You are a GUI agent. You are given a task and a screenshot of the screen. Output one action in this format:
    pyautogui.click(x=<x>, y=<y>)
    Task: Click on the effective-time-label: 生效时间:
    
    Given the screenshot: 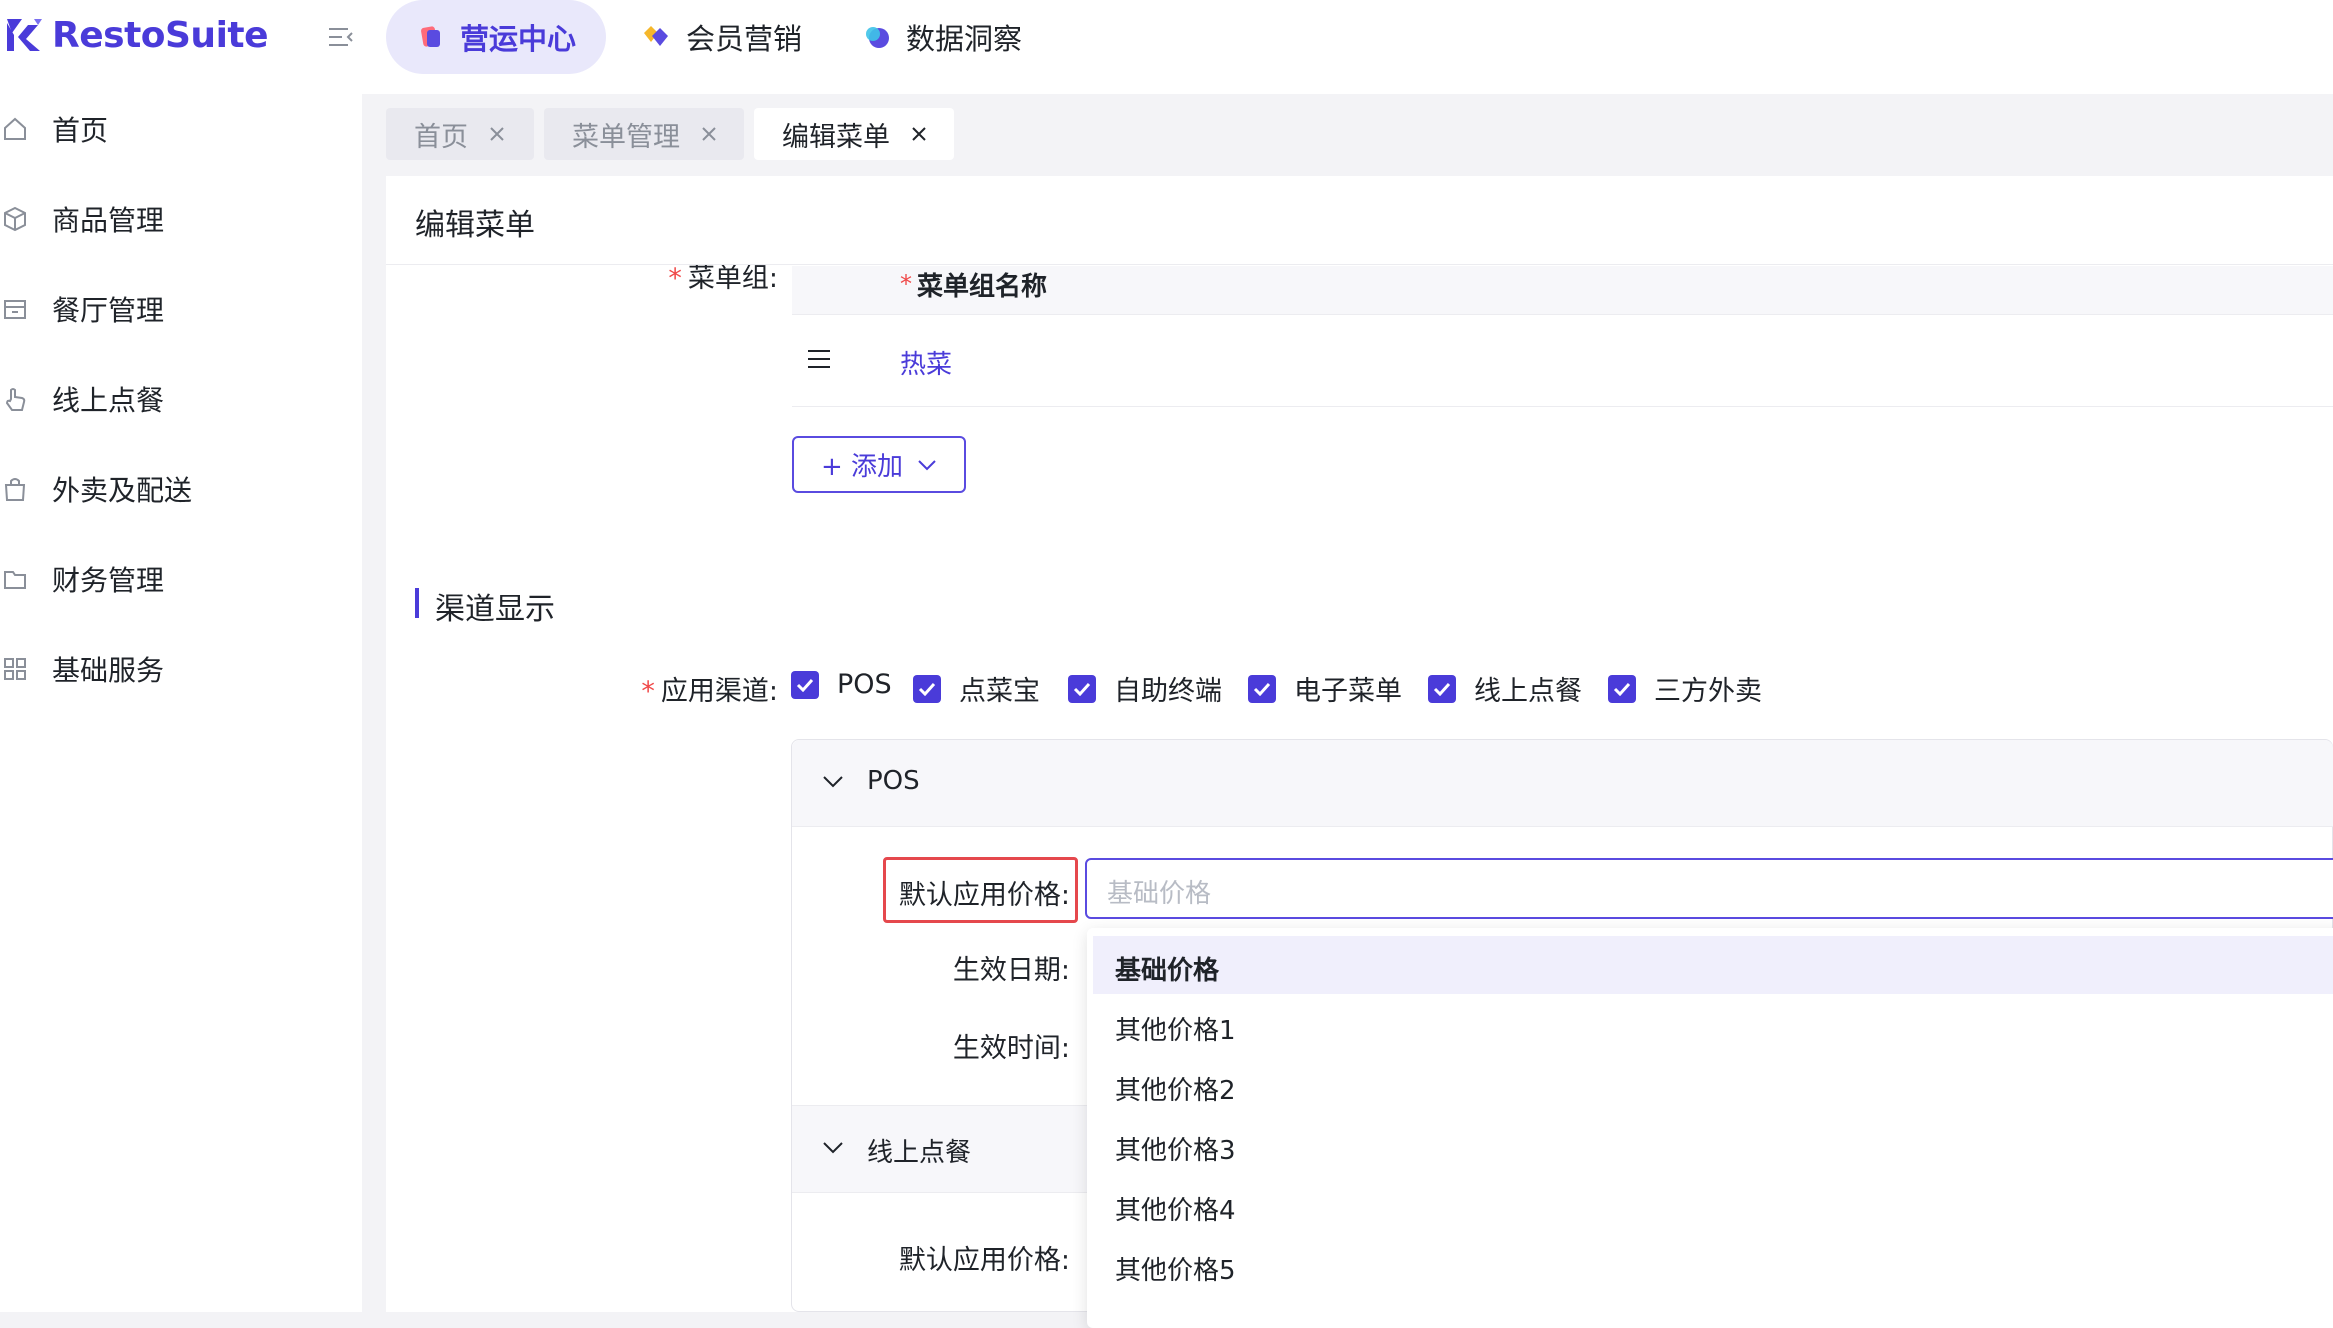 What is the action you would take?
    pyautogui.click(x=1011, y=1048)
    